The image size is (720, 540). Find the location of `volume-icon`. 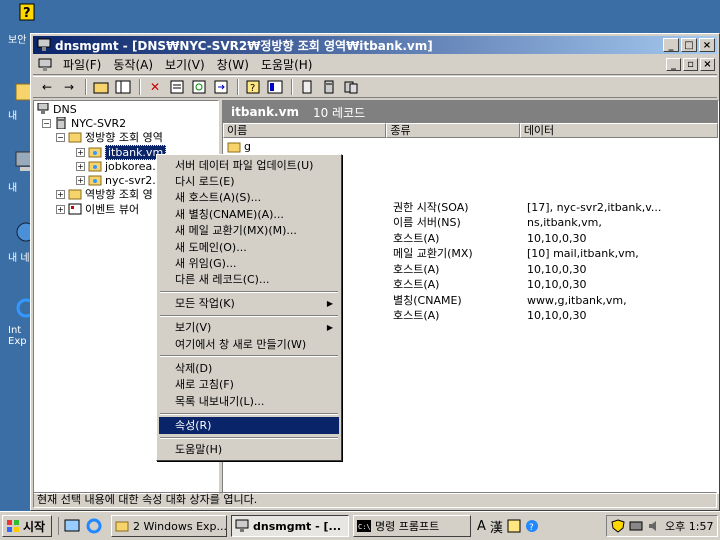

volume-icon is located at coordinates (654, 526).